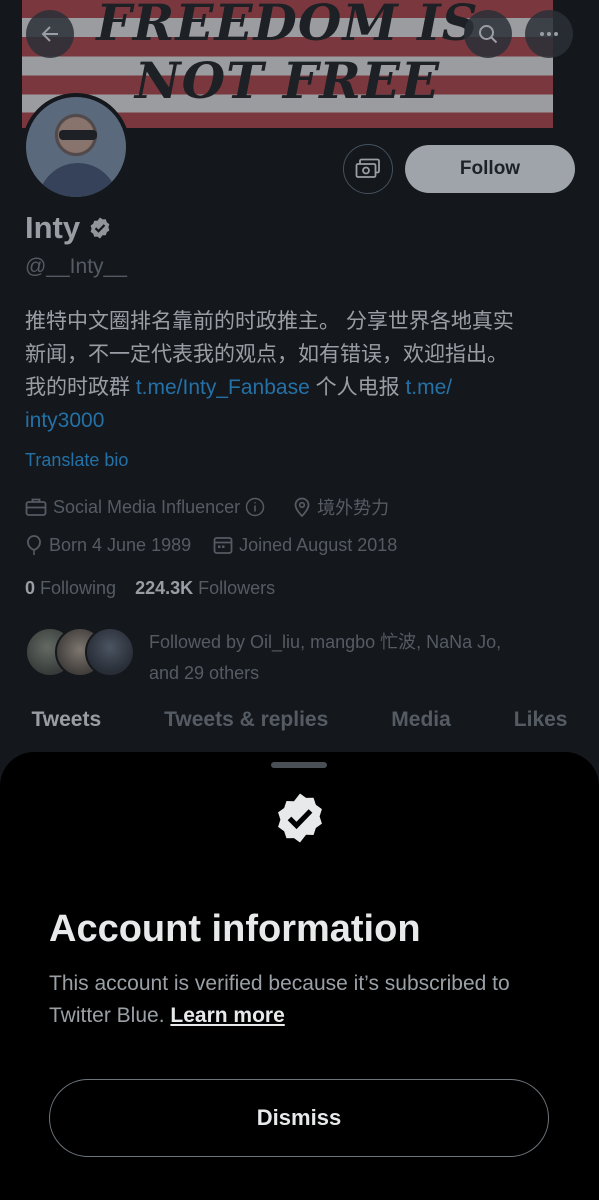 The width and height of the screenshot is (599, 1200). I want to click on verified-badge-icon, so click(300, 818).